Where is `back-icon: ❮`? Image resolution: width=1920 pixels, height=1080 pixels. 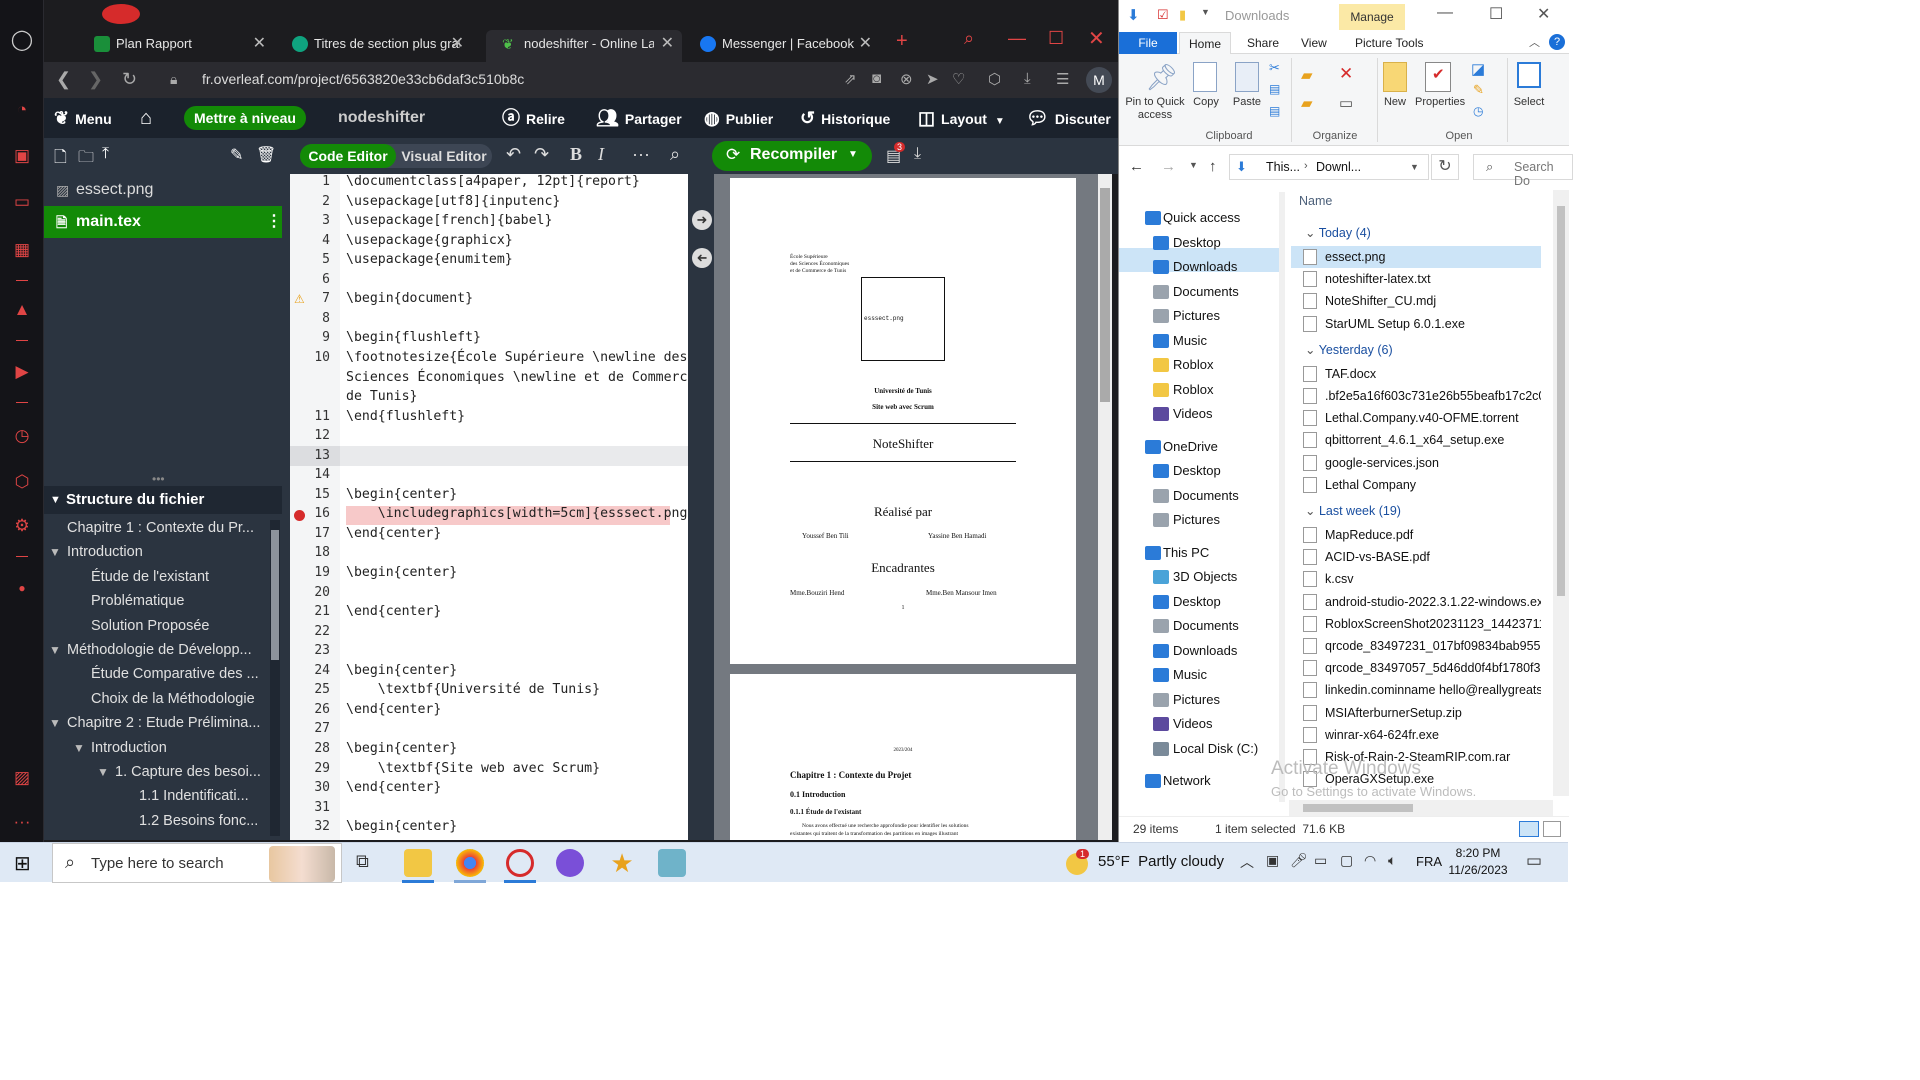
back-icon: ❮ is located at coordinates (63, 79).